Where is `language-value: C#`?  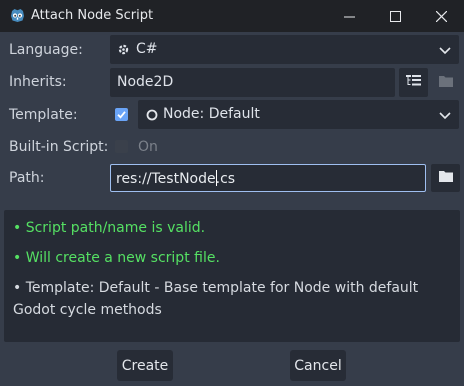
language-value: C# is located at coordinates (147, 49).